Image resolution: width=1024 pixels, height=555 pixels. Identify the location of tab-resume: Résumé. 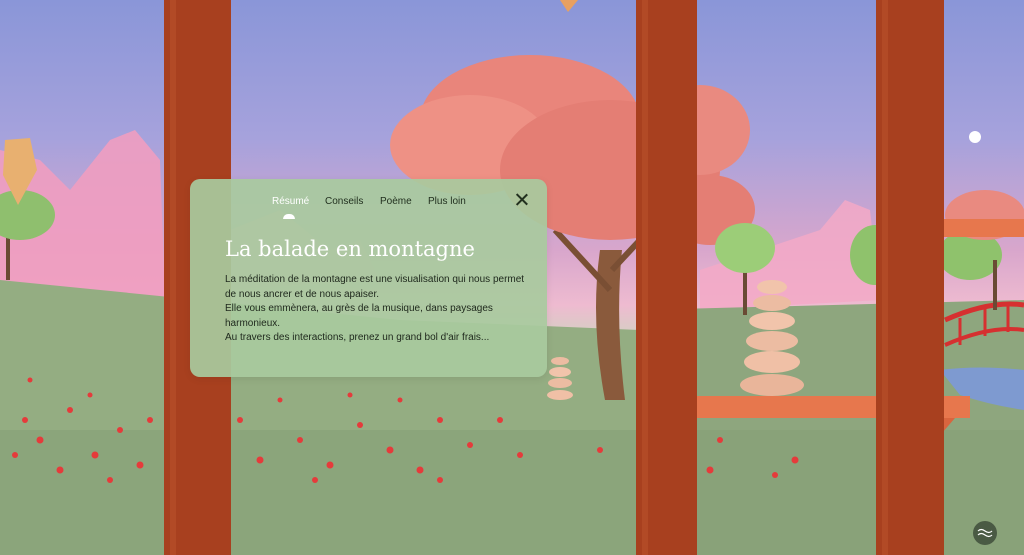
(290, 201).